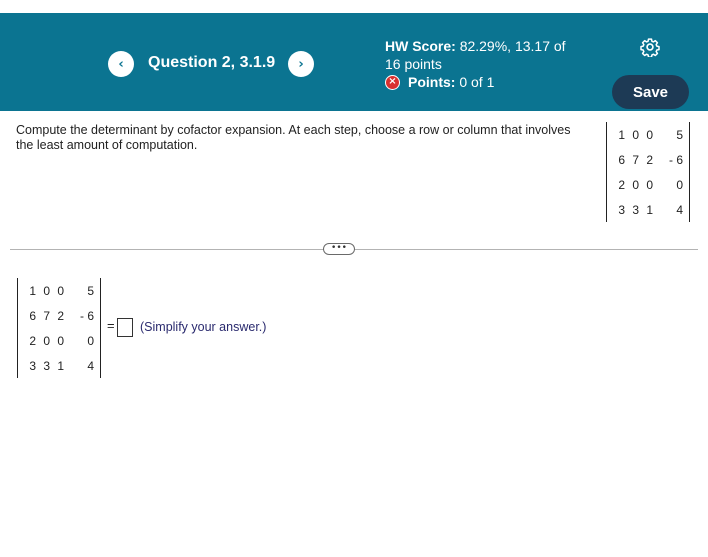 This screenshot has width=708, height=557. I want to click on answer-matrix: 1 0 0 5 6 7 2 - 6 2 0 0 0 3 3 1 4, so click(59, 328).